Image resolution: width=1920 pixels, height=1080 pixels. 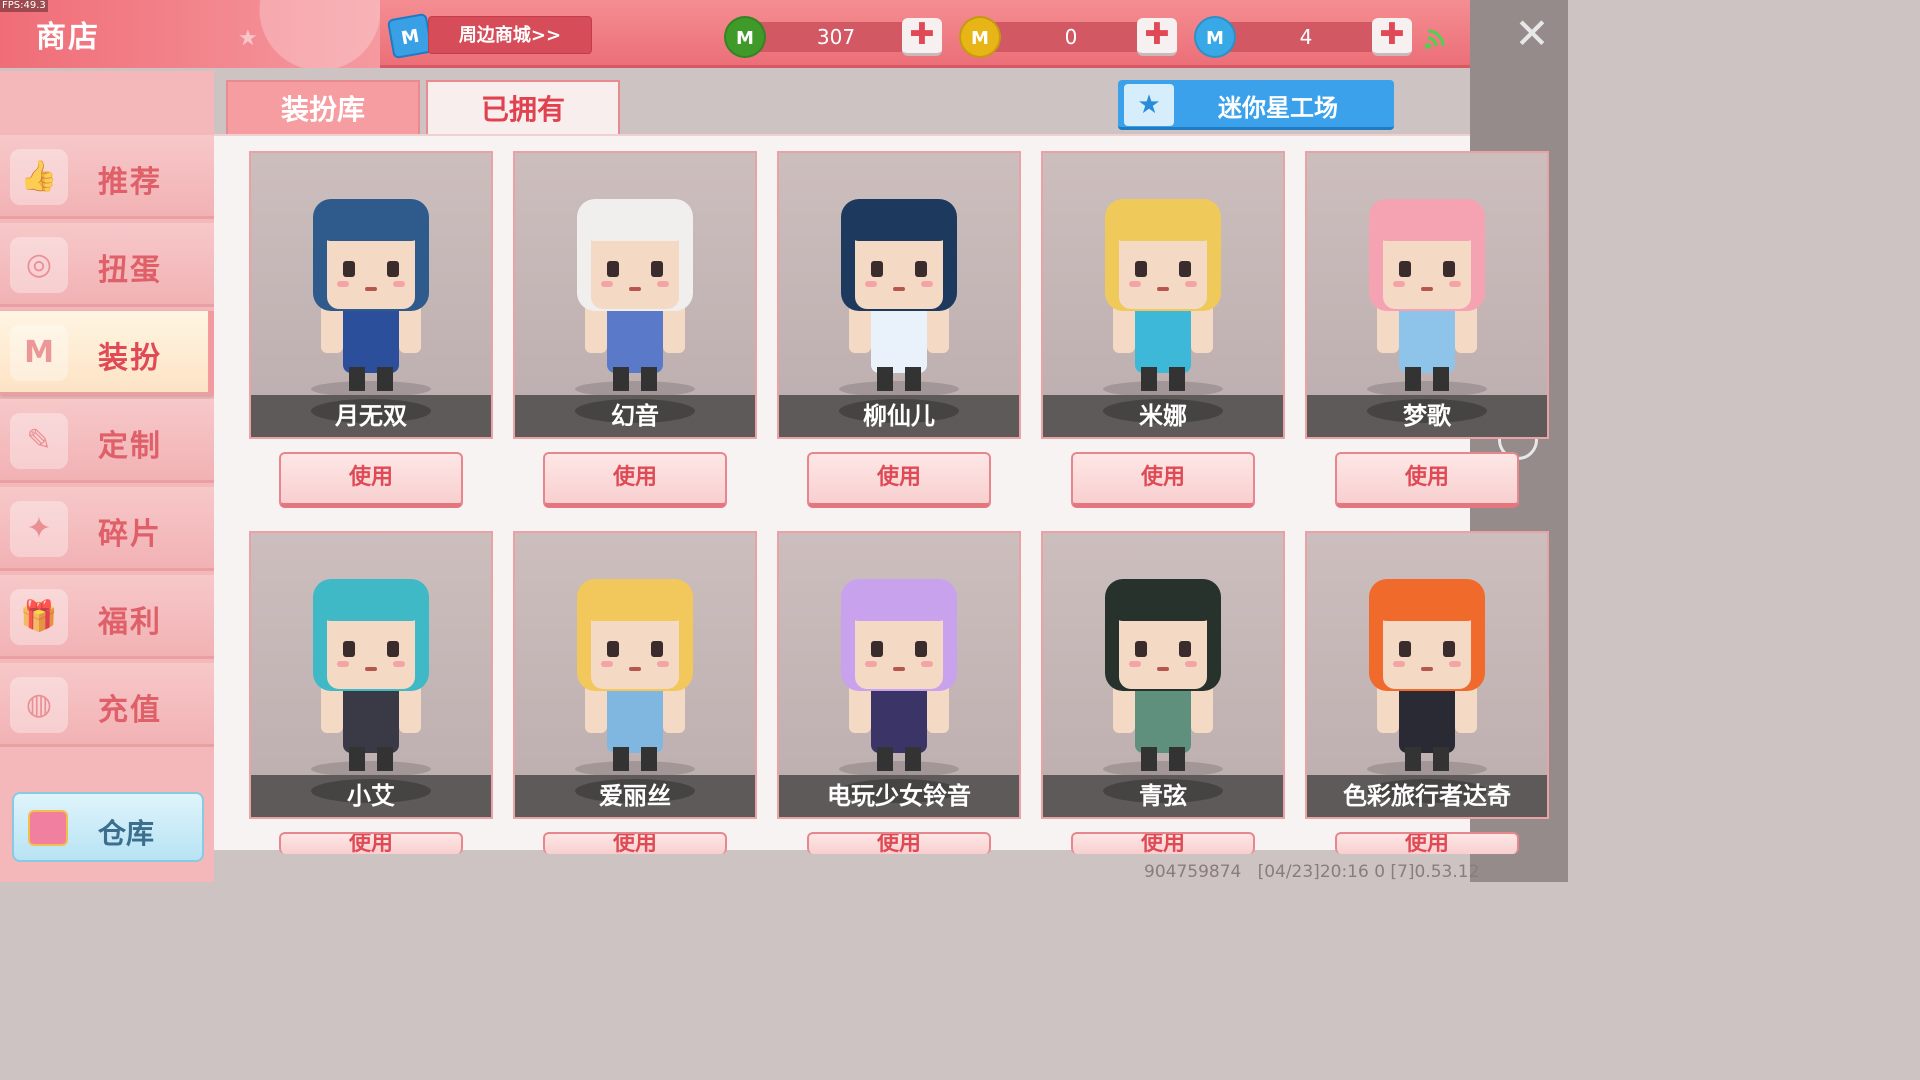 What do you see at coordinates (68, 37) in the screenshot?
I see `page-title: 商店` at bounding box center [68, 37].